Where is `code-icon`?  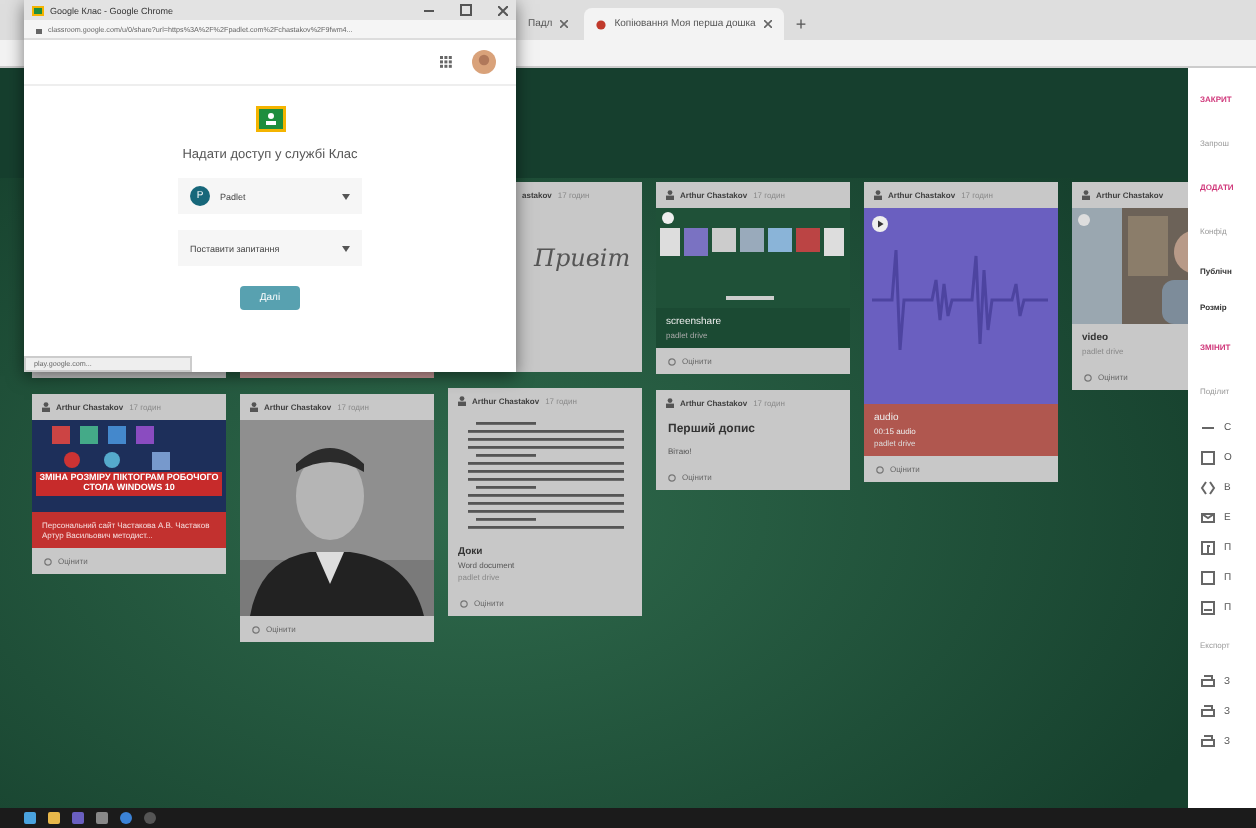 code-icon is located at coordinates (1208, 487).